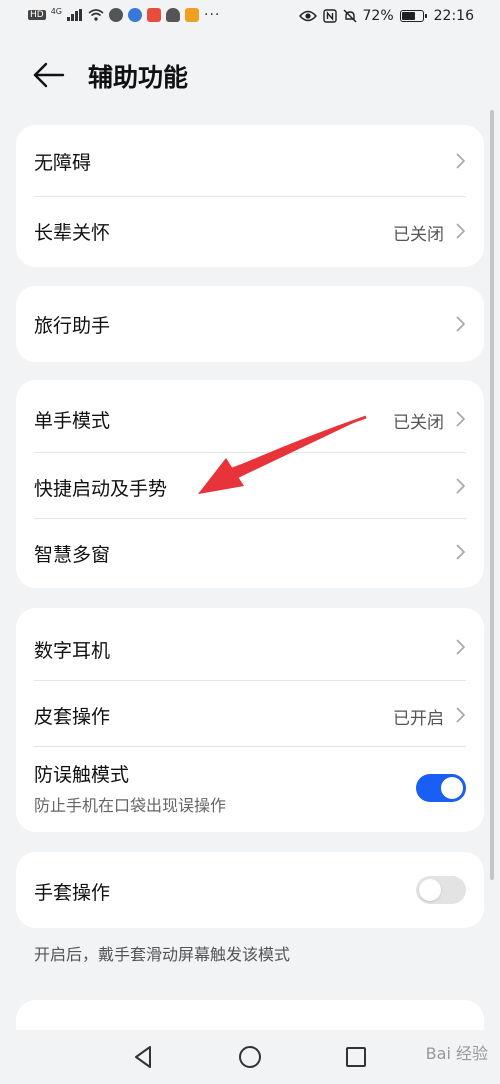 The width and height of the screenshot is (500, 1084). I want to click on music-notification-icon, so click(135, 15).